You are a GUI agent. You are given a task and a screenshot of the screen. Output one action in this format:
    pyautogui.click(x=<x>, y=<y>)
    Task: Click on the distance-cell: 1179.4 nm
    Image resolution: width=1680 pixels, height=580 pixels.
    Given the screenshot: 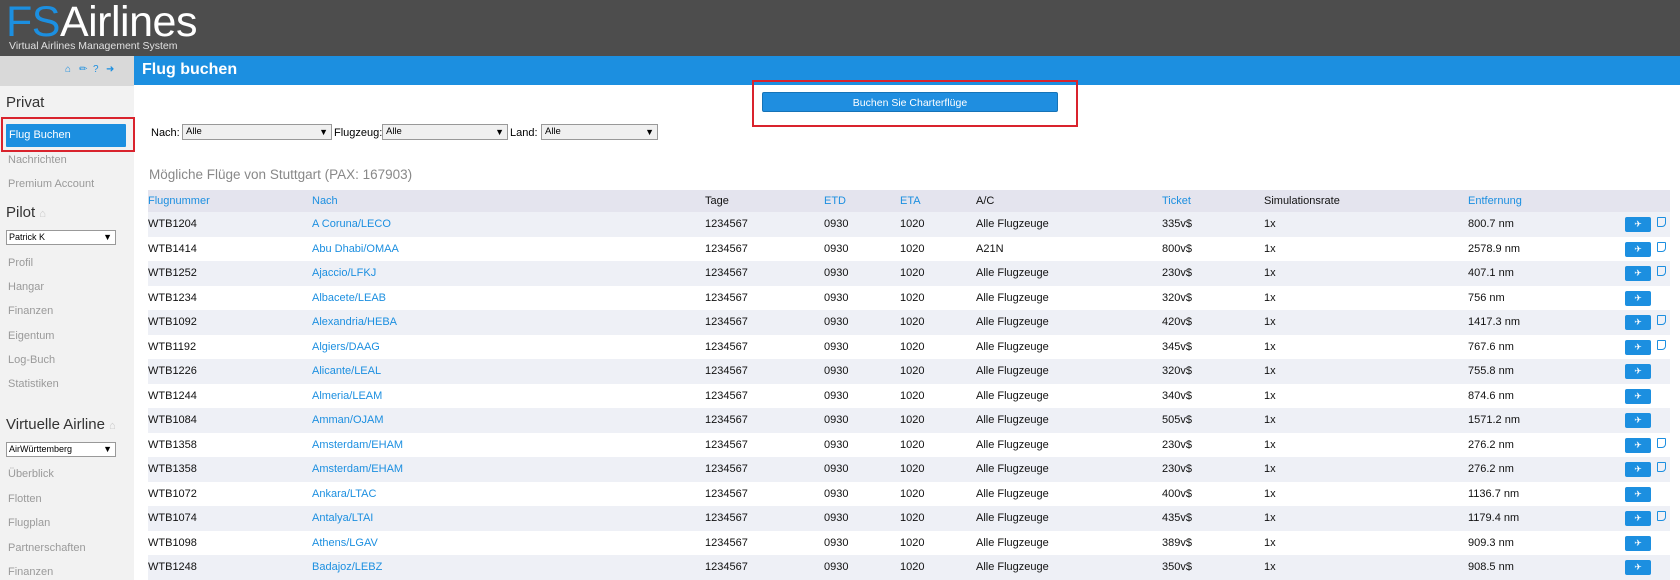 What is the action you would take?
    pyautogui.click(x=1543, y=518)
    